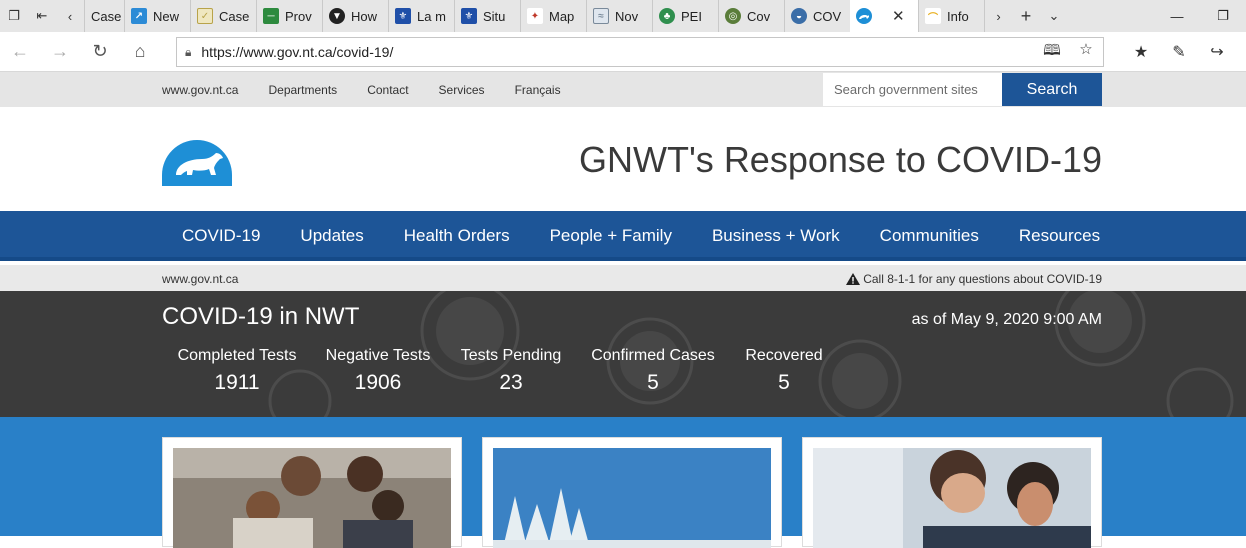  Describe the element at coordinates (1179, 52) in the screenshot. I see `pen-icon: ✎` at that location.